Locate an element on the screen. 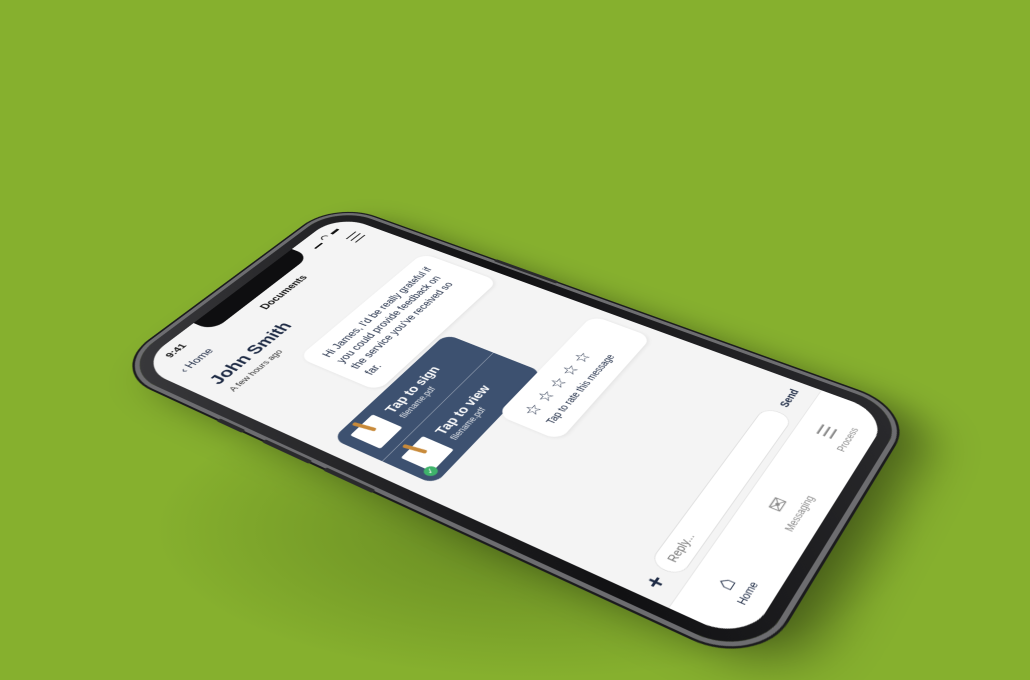  numbered-list-icon: ☰ is located at coordinates (827, 432).